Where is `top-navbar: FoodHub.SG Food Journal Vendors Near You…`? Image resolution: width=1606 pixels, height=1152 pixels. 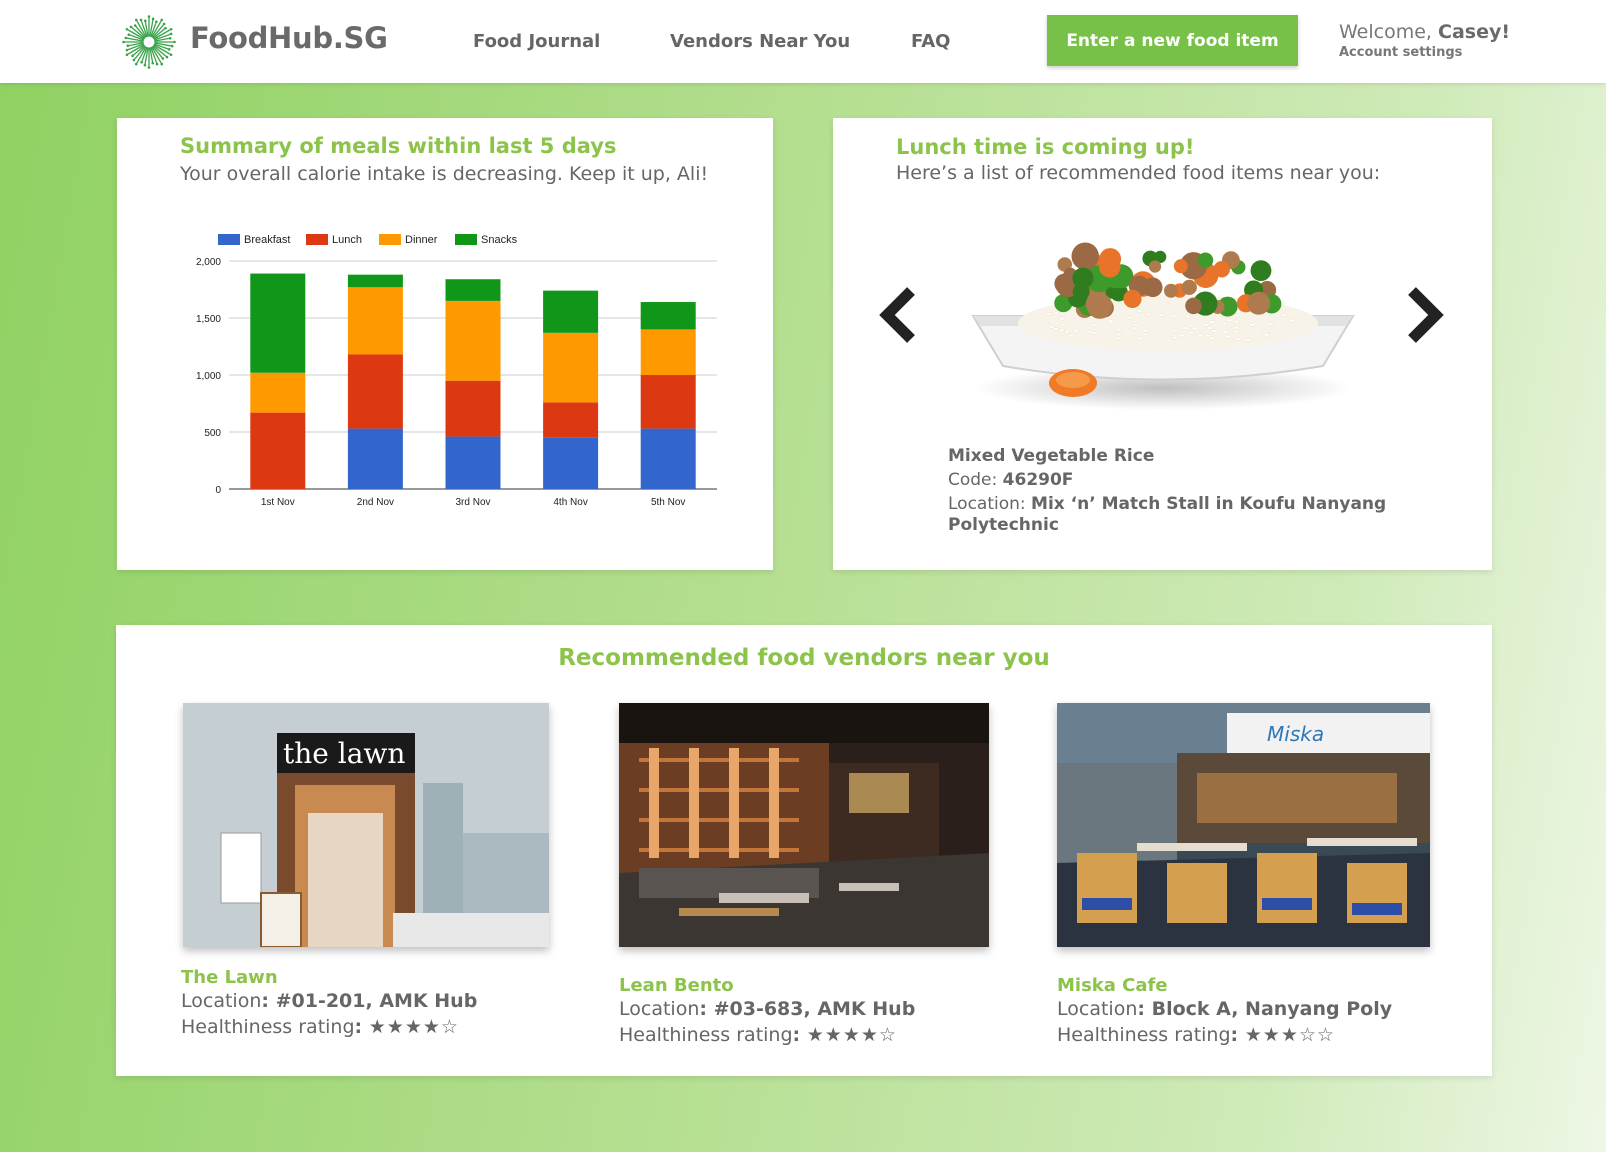
top-navbar: FoodHub.SG Food Journal Vendors Near You… is located at coordinates (803, 41).